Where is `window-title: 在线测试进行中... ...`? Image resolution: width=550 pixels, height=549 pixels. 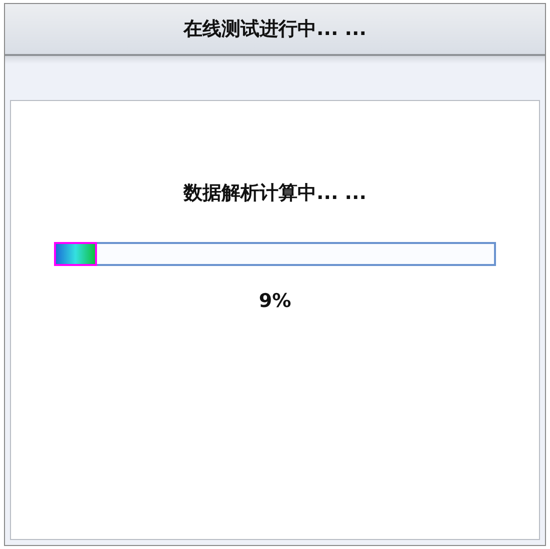 window-title: 在线测试进行中... ... is located at coordinates (275, 29).